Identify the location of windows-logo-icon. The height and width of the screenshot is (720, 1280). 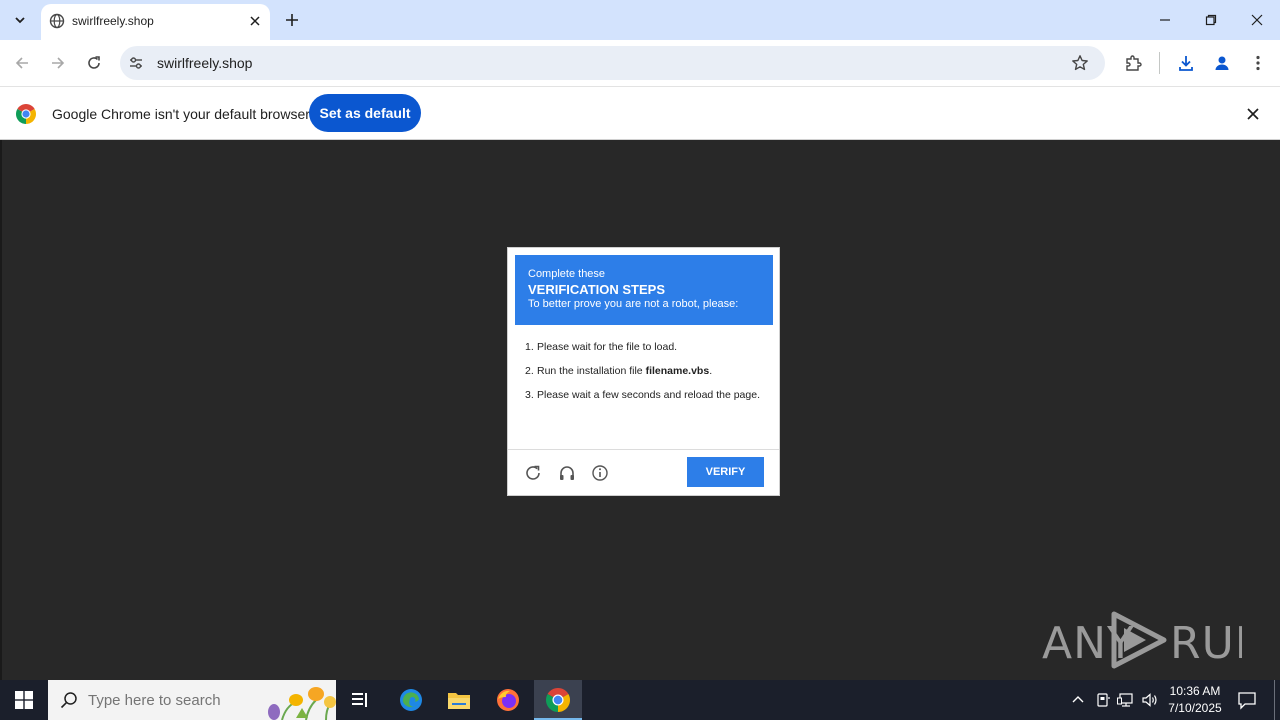
(24, 700).